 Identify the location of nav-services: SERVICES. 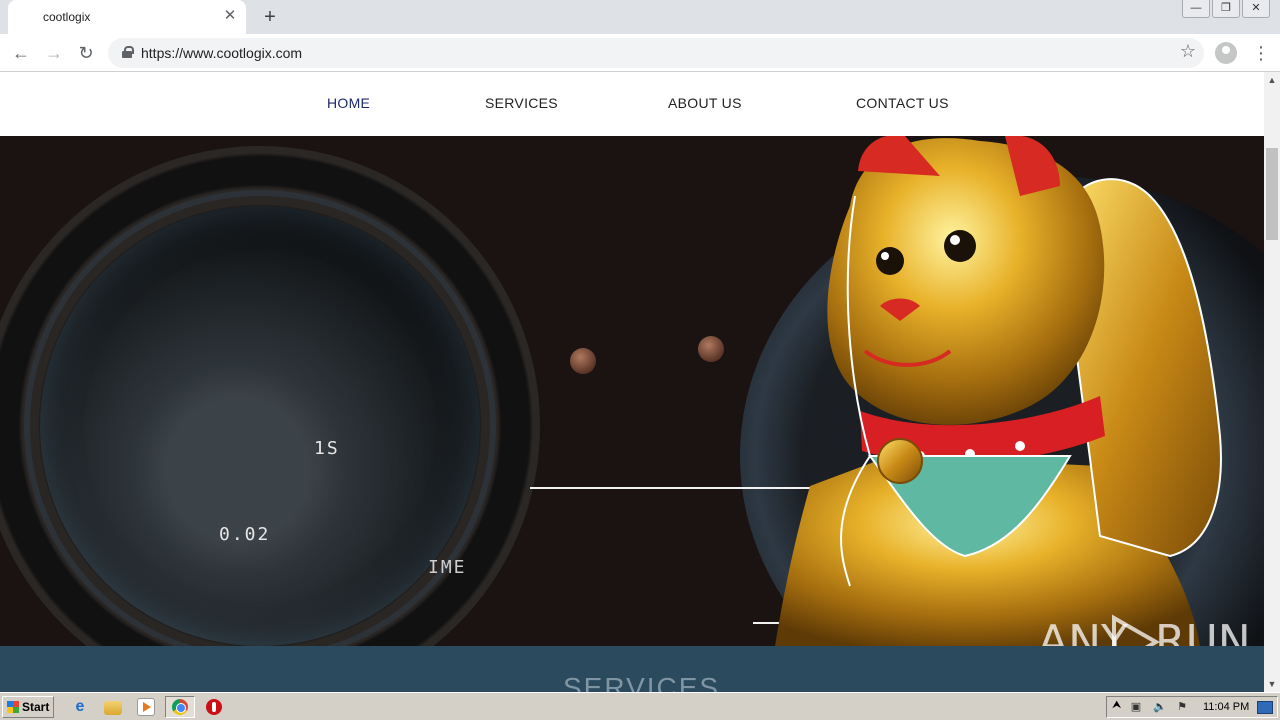
(521, 103).